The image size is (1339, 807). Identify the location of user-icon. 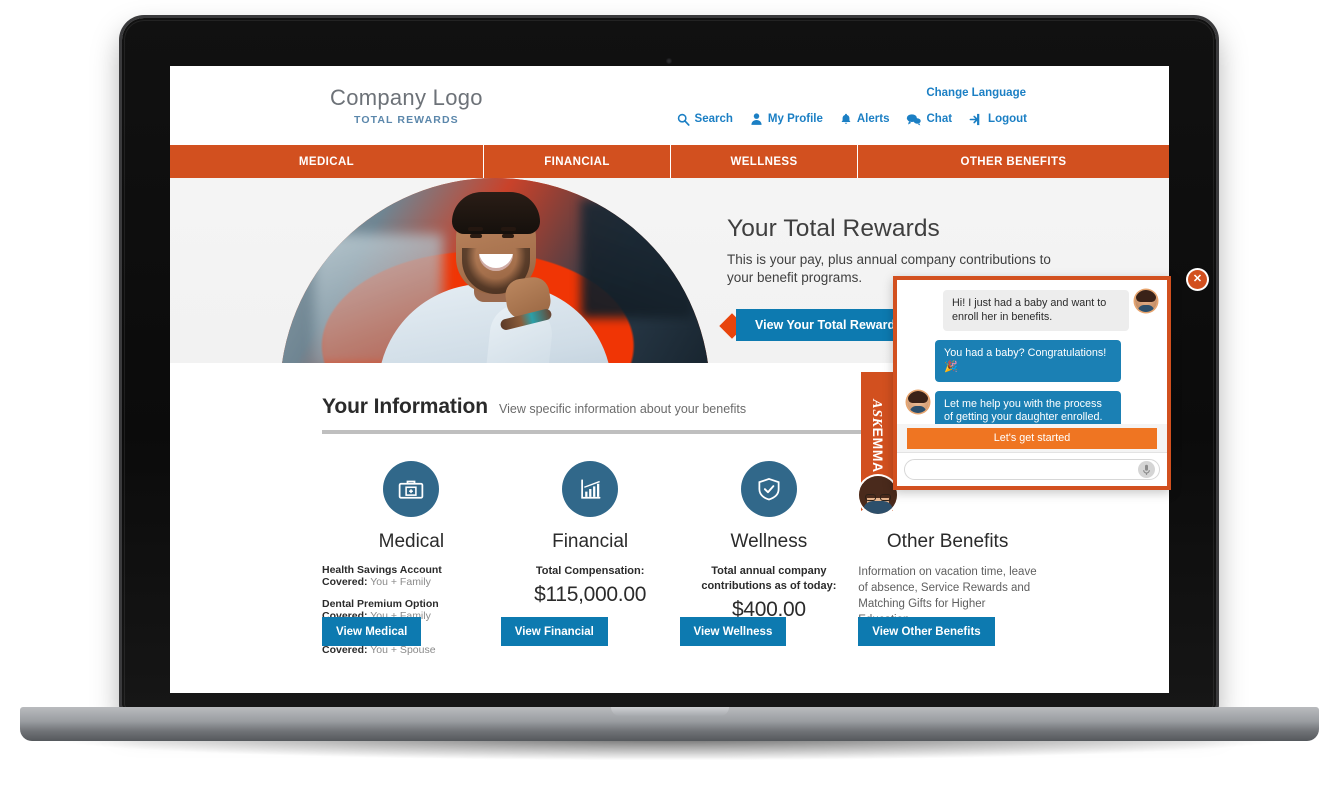
(756, 119).